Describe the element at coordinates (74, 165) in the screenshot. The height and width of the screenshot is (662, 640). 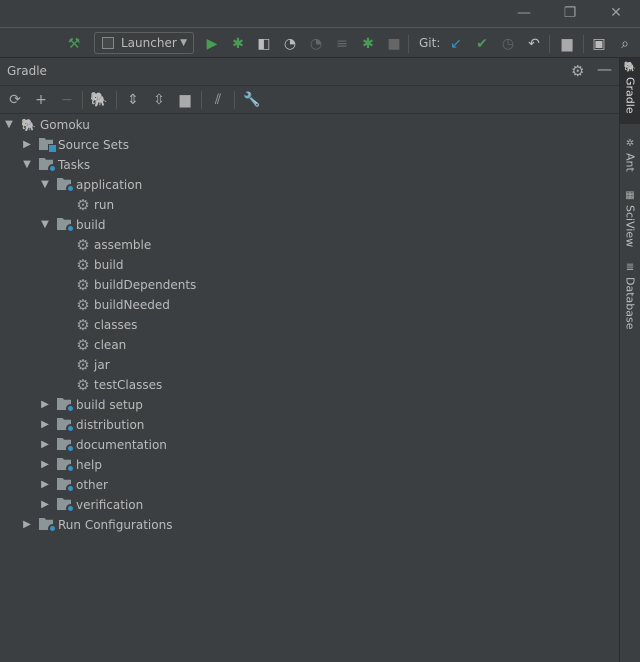
I see `tree-item-label: Tasks` at that location.